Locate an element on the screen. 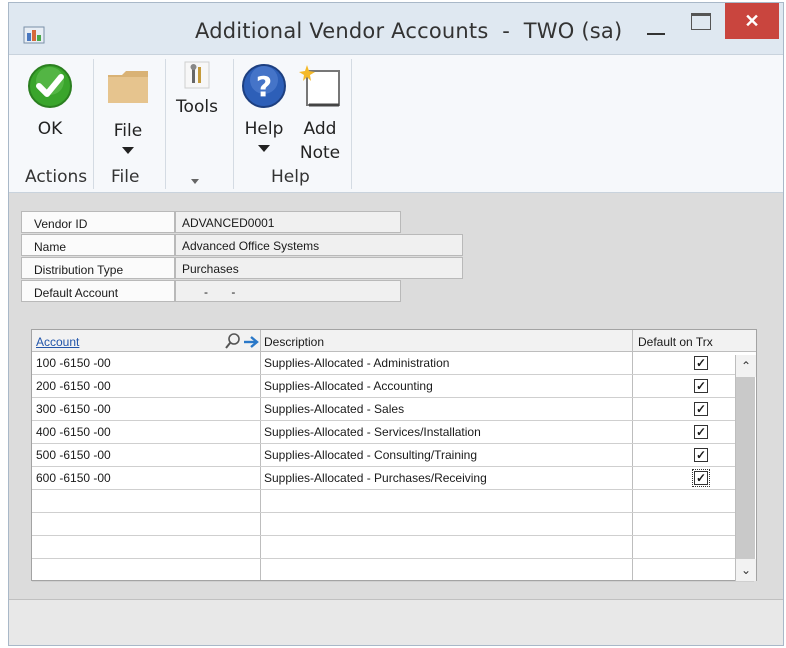  grid-scrollbar: ⌃ ⌄ is located at coordinates (745, 468).